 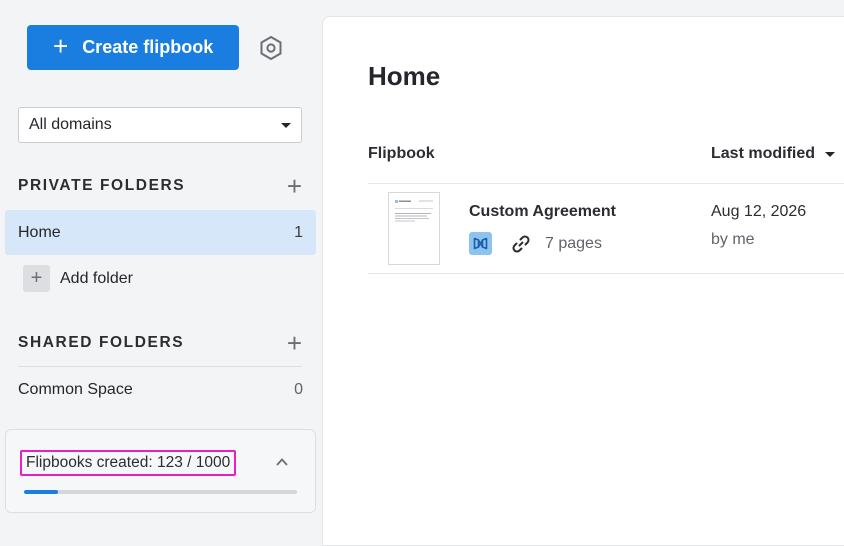 I want to click on column-header-last-modified: Last modified, so click(x=773, y=154).